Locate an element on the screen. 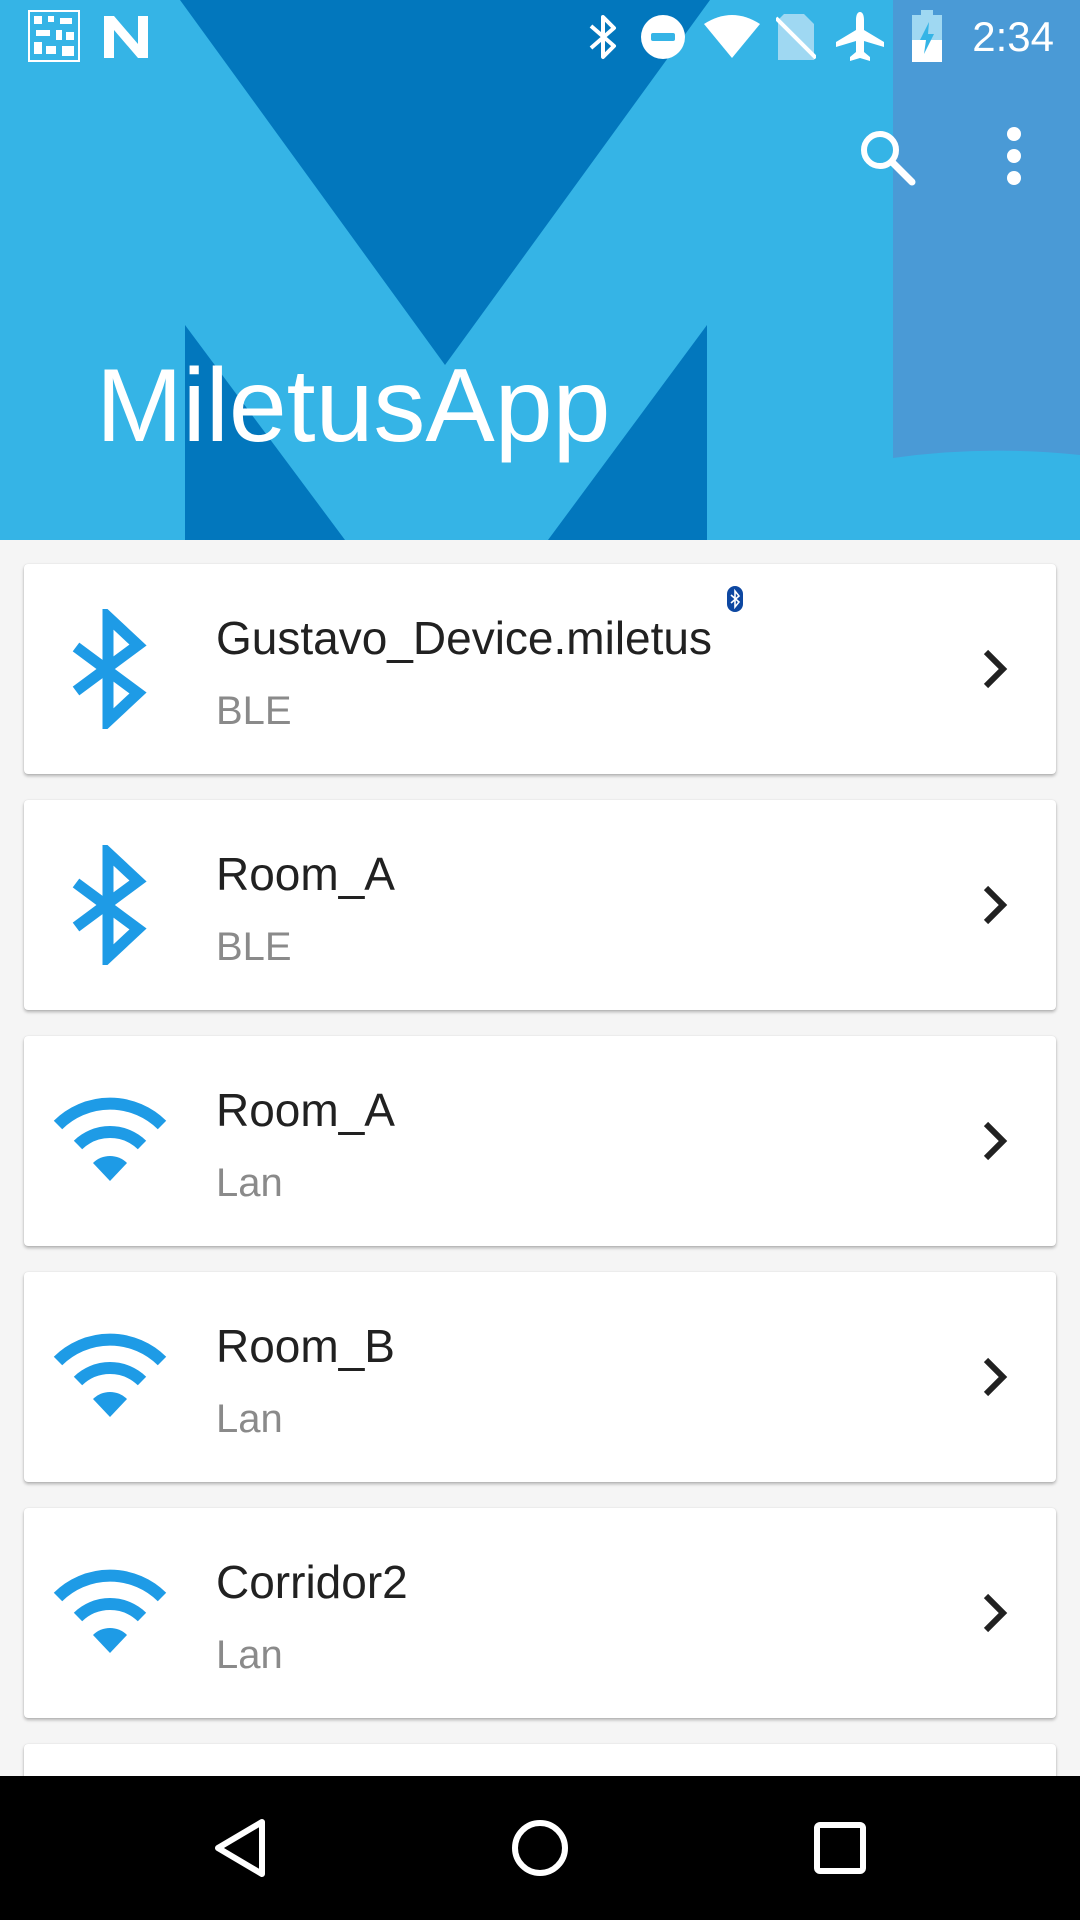 The width and height of the screenshot is (1080, 1920). back-icon is located at coordinates (242, 1848).